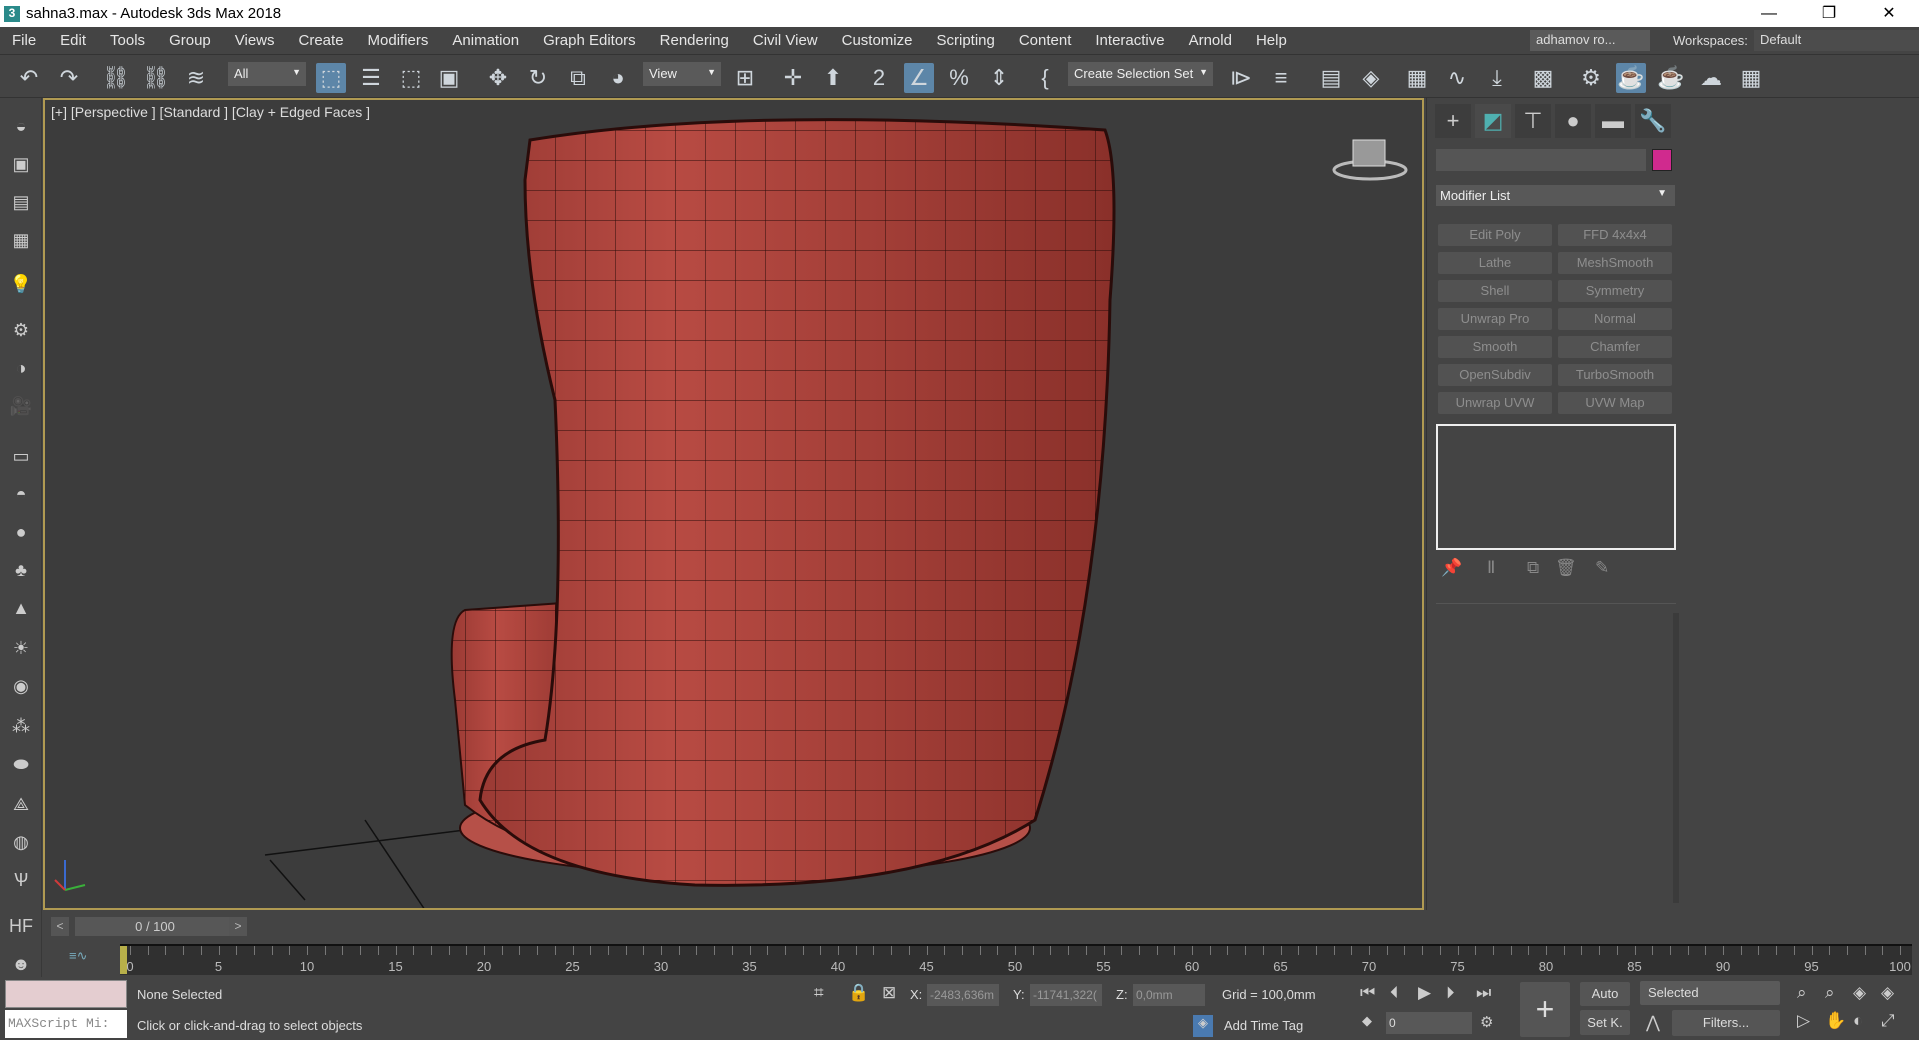 Image resolution: width=1919 pixels, height=1040 pixels. What do you see at coordinates (1495, 263) in the screenshot?
I see `modifier-lathe-button: Lathe` at bounding box center [1495, 263].